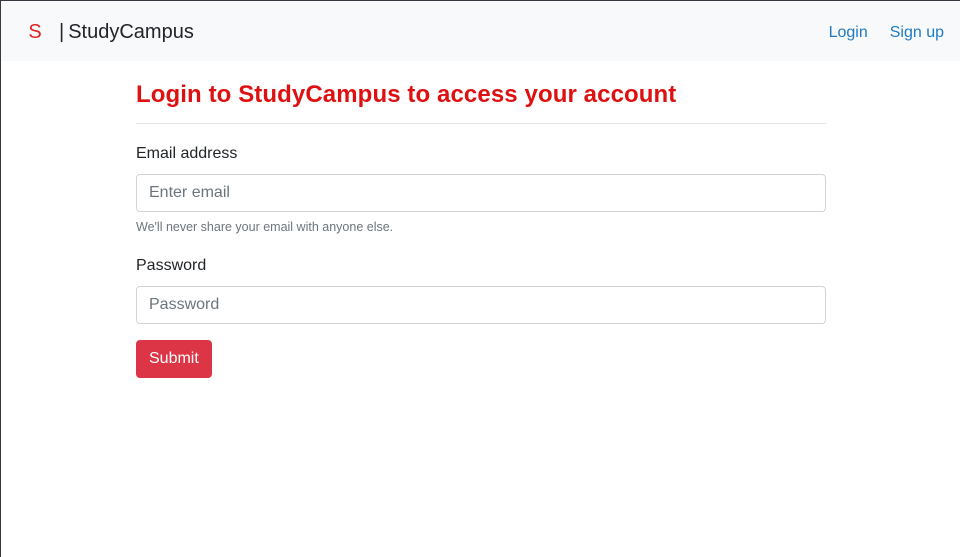  Describe the element at coordinates (131, 32) in the screenshot. I see `brand-name: StudyCampus` at that location.